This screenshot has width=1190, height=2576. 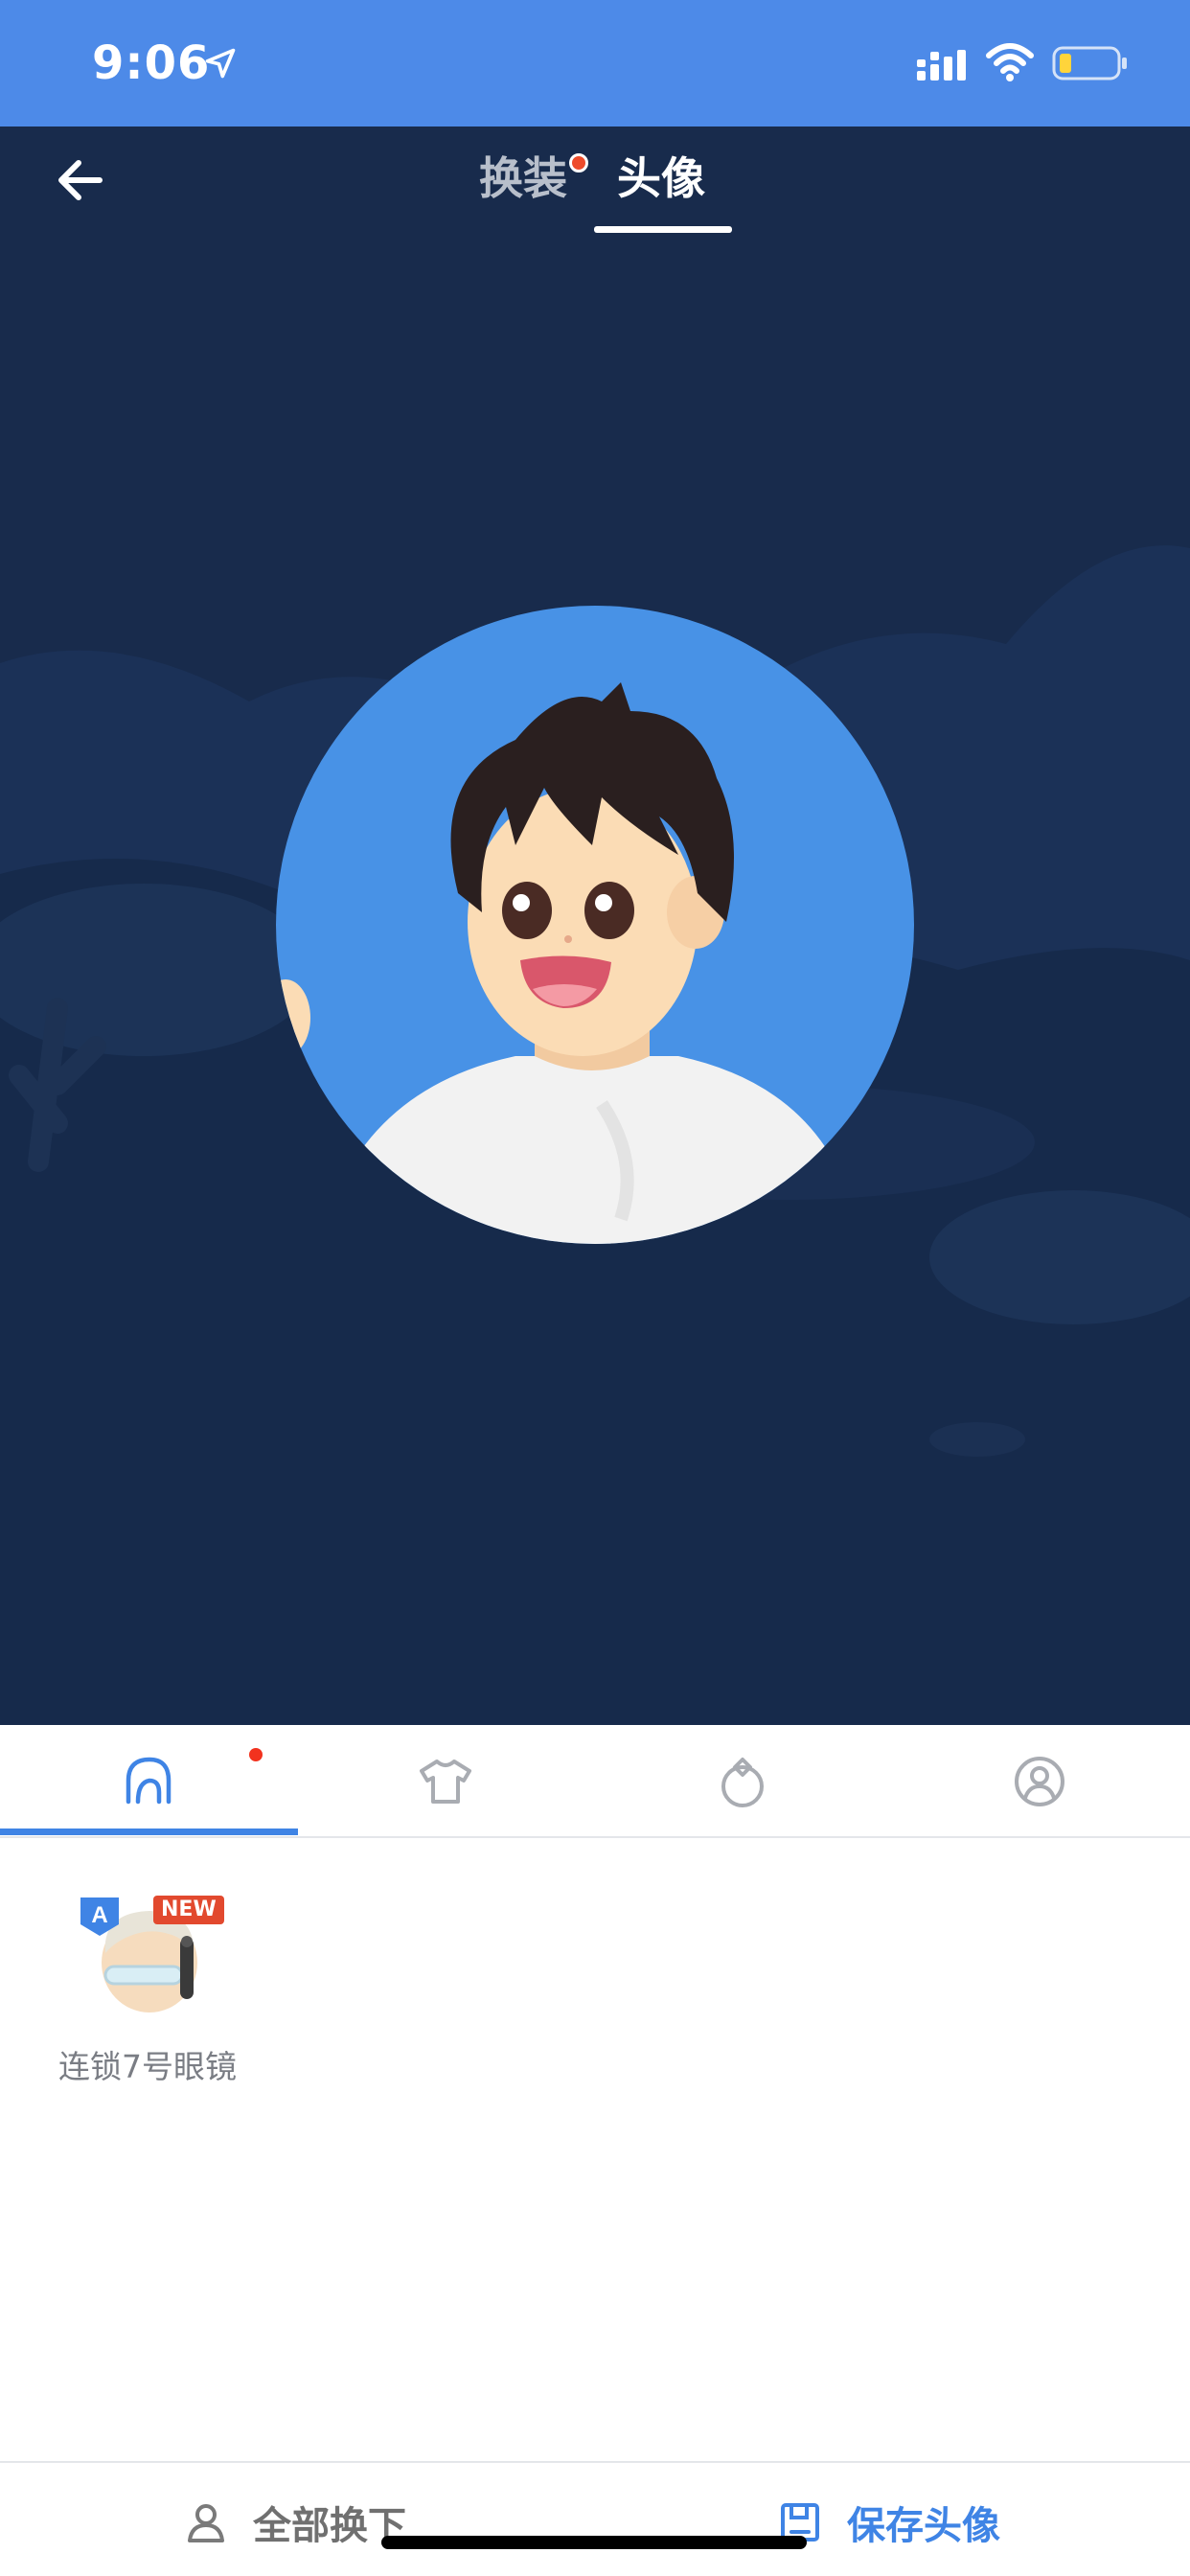 What do you see at coordinates (523, 178) in the screenshot?
I see `tab-dress-up: 换装` at bounding box center [523, 178].